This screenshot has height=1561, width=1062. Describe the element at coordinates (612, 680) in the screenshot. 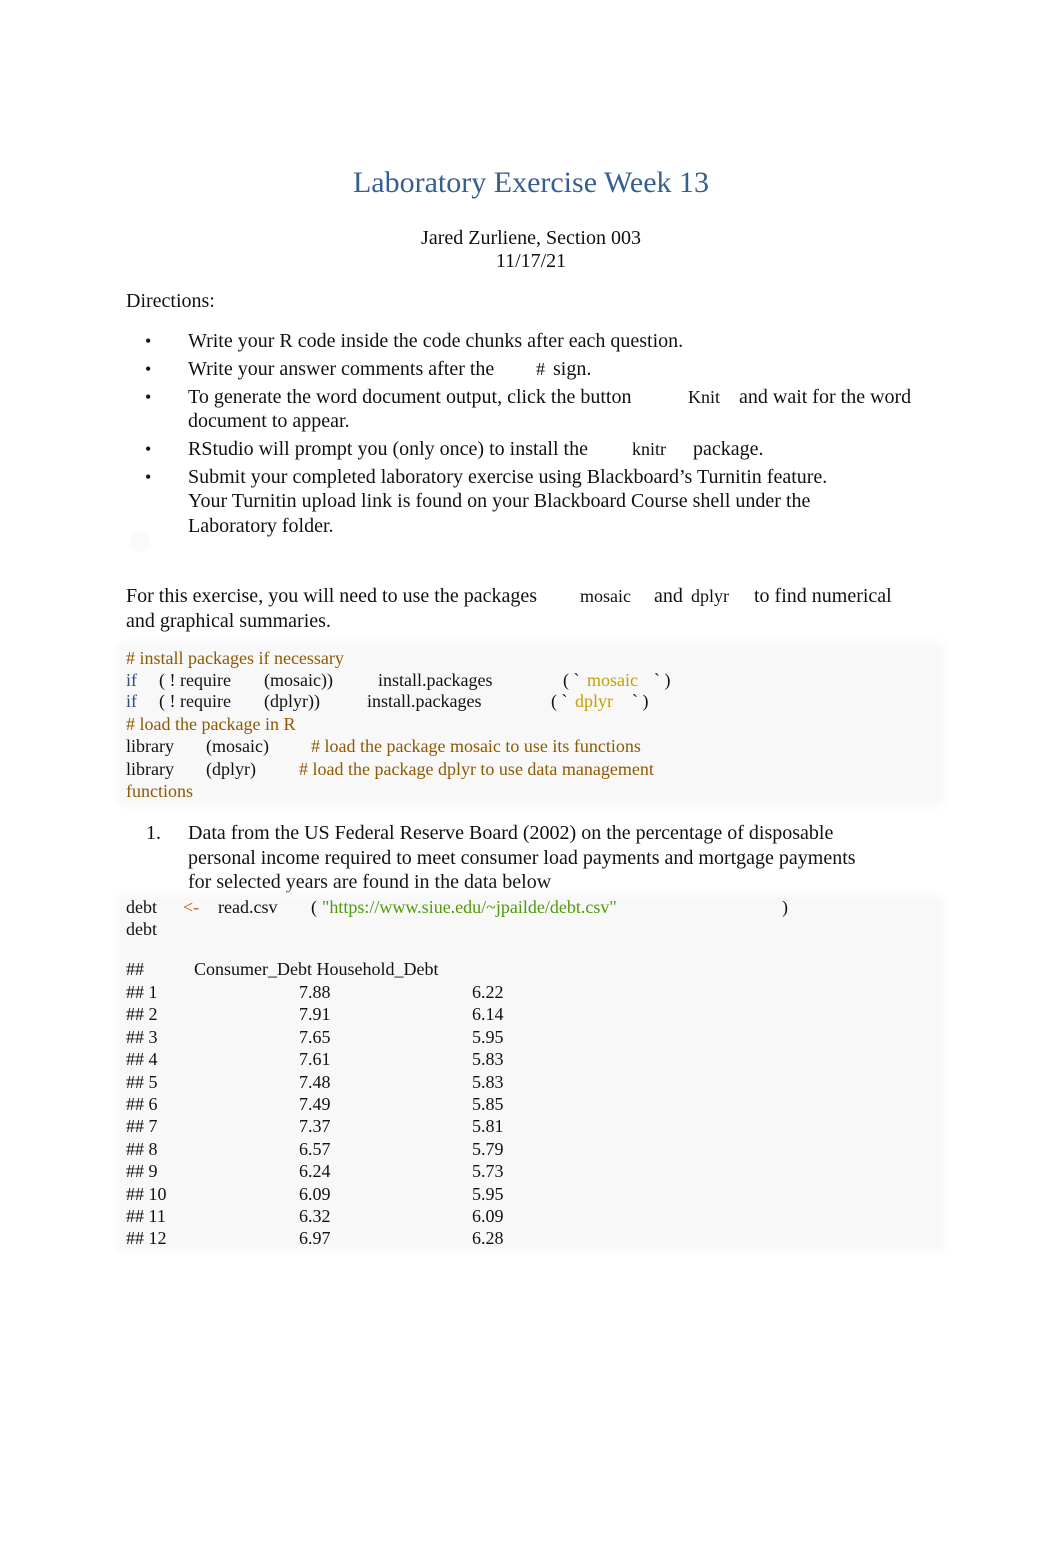

I see `code-string: mosaic` at that location.